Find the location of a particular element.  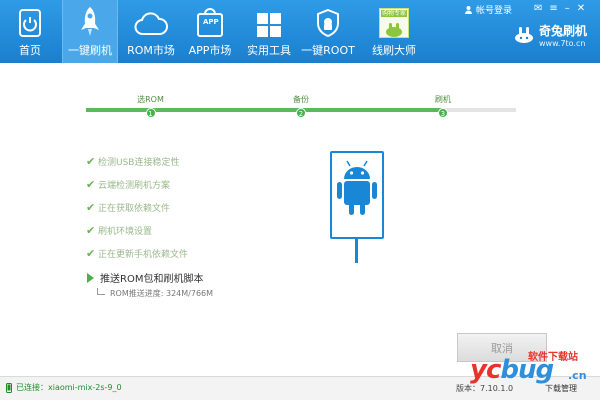

window-controls: ✉ ≡ – ✕ is located at coordinates (559, 8).